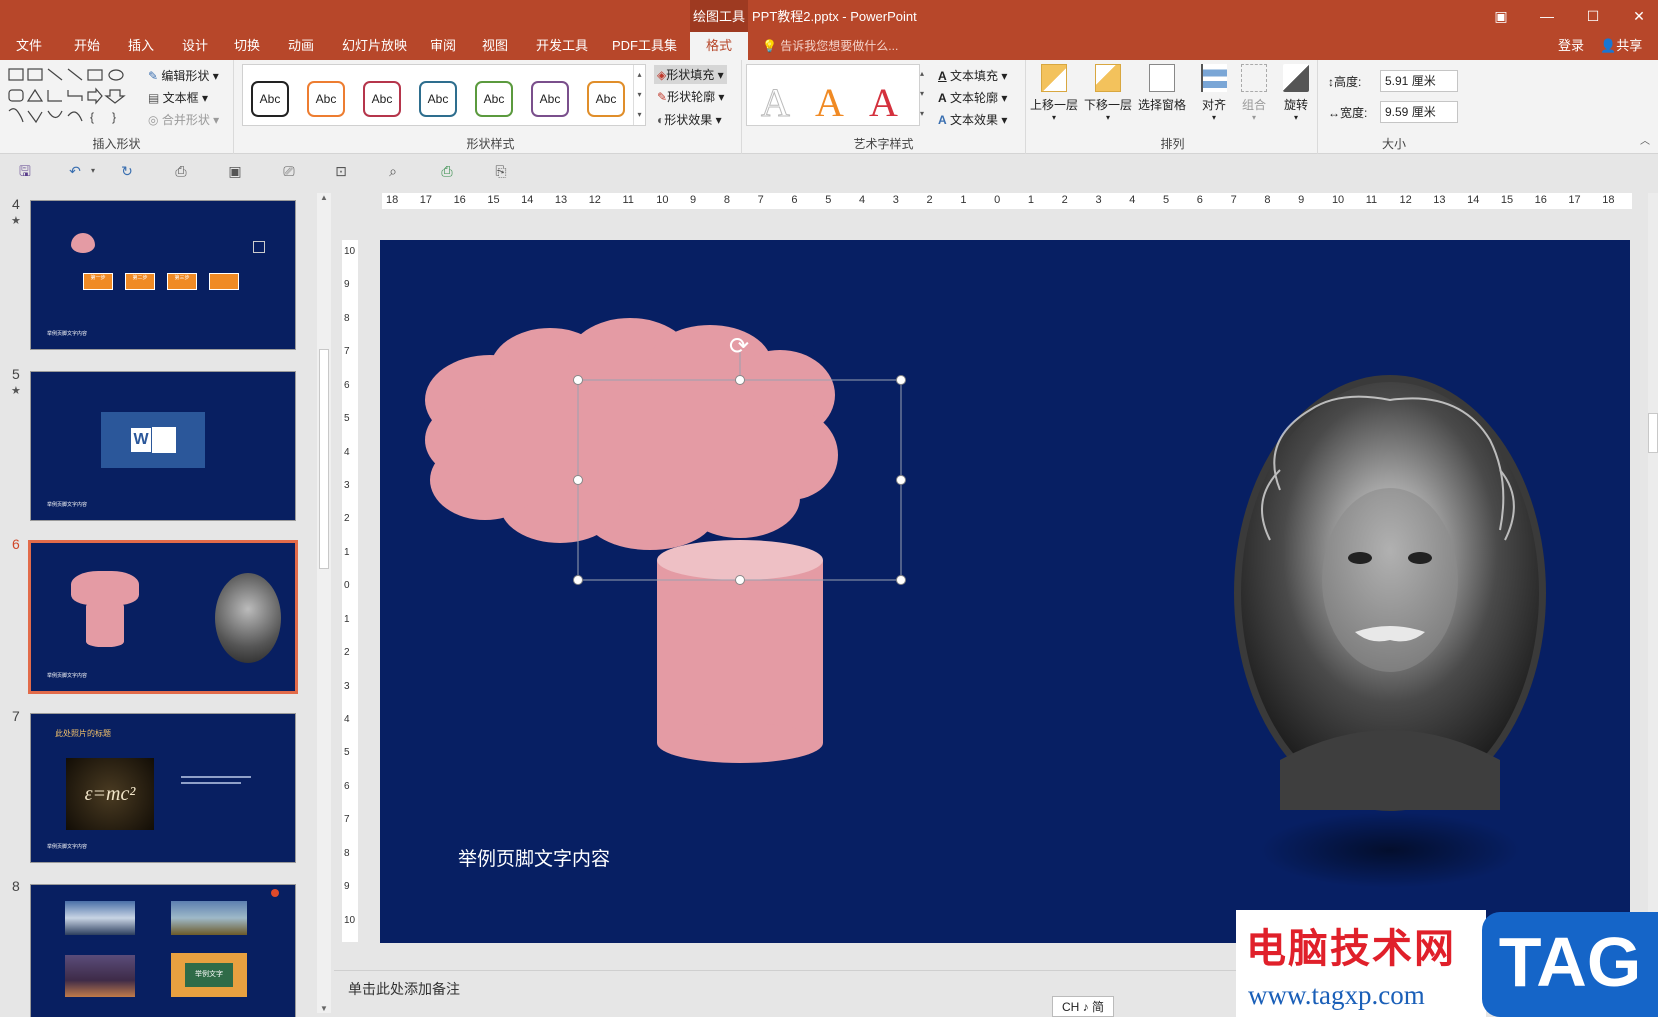 The width and height of the screenshot is (1658, 1017). What do you see at coordinates (235, 171) in the screenshot?
I see `layout-icon: ▣` at bounding box center [235, 171].